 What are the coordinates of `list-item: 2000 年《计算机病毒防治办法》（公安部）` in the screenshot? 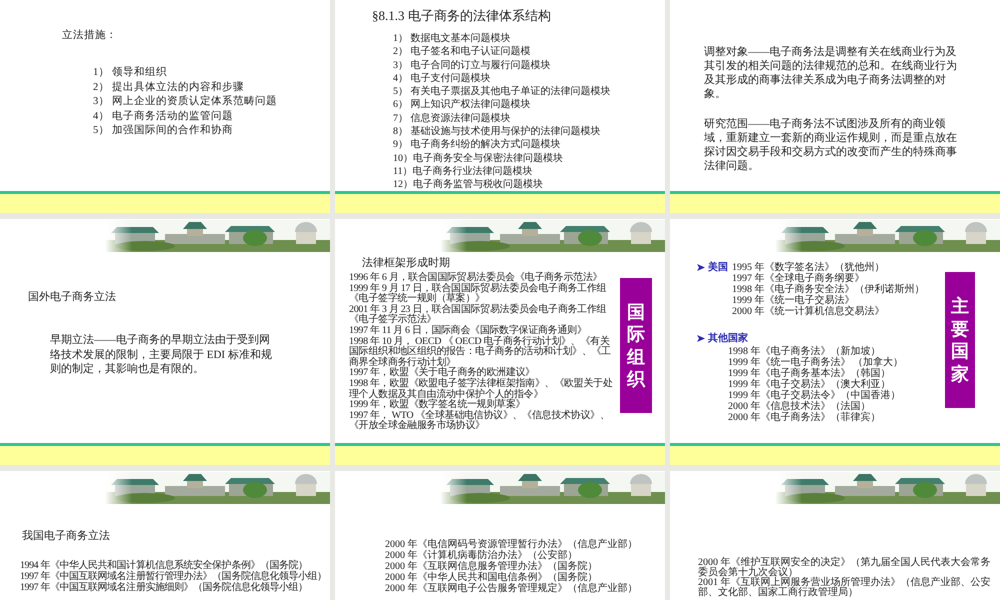 It's located at (481, 555).